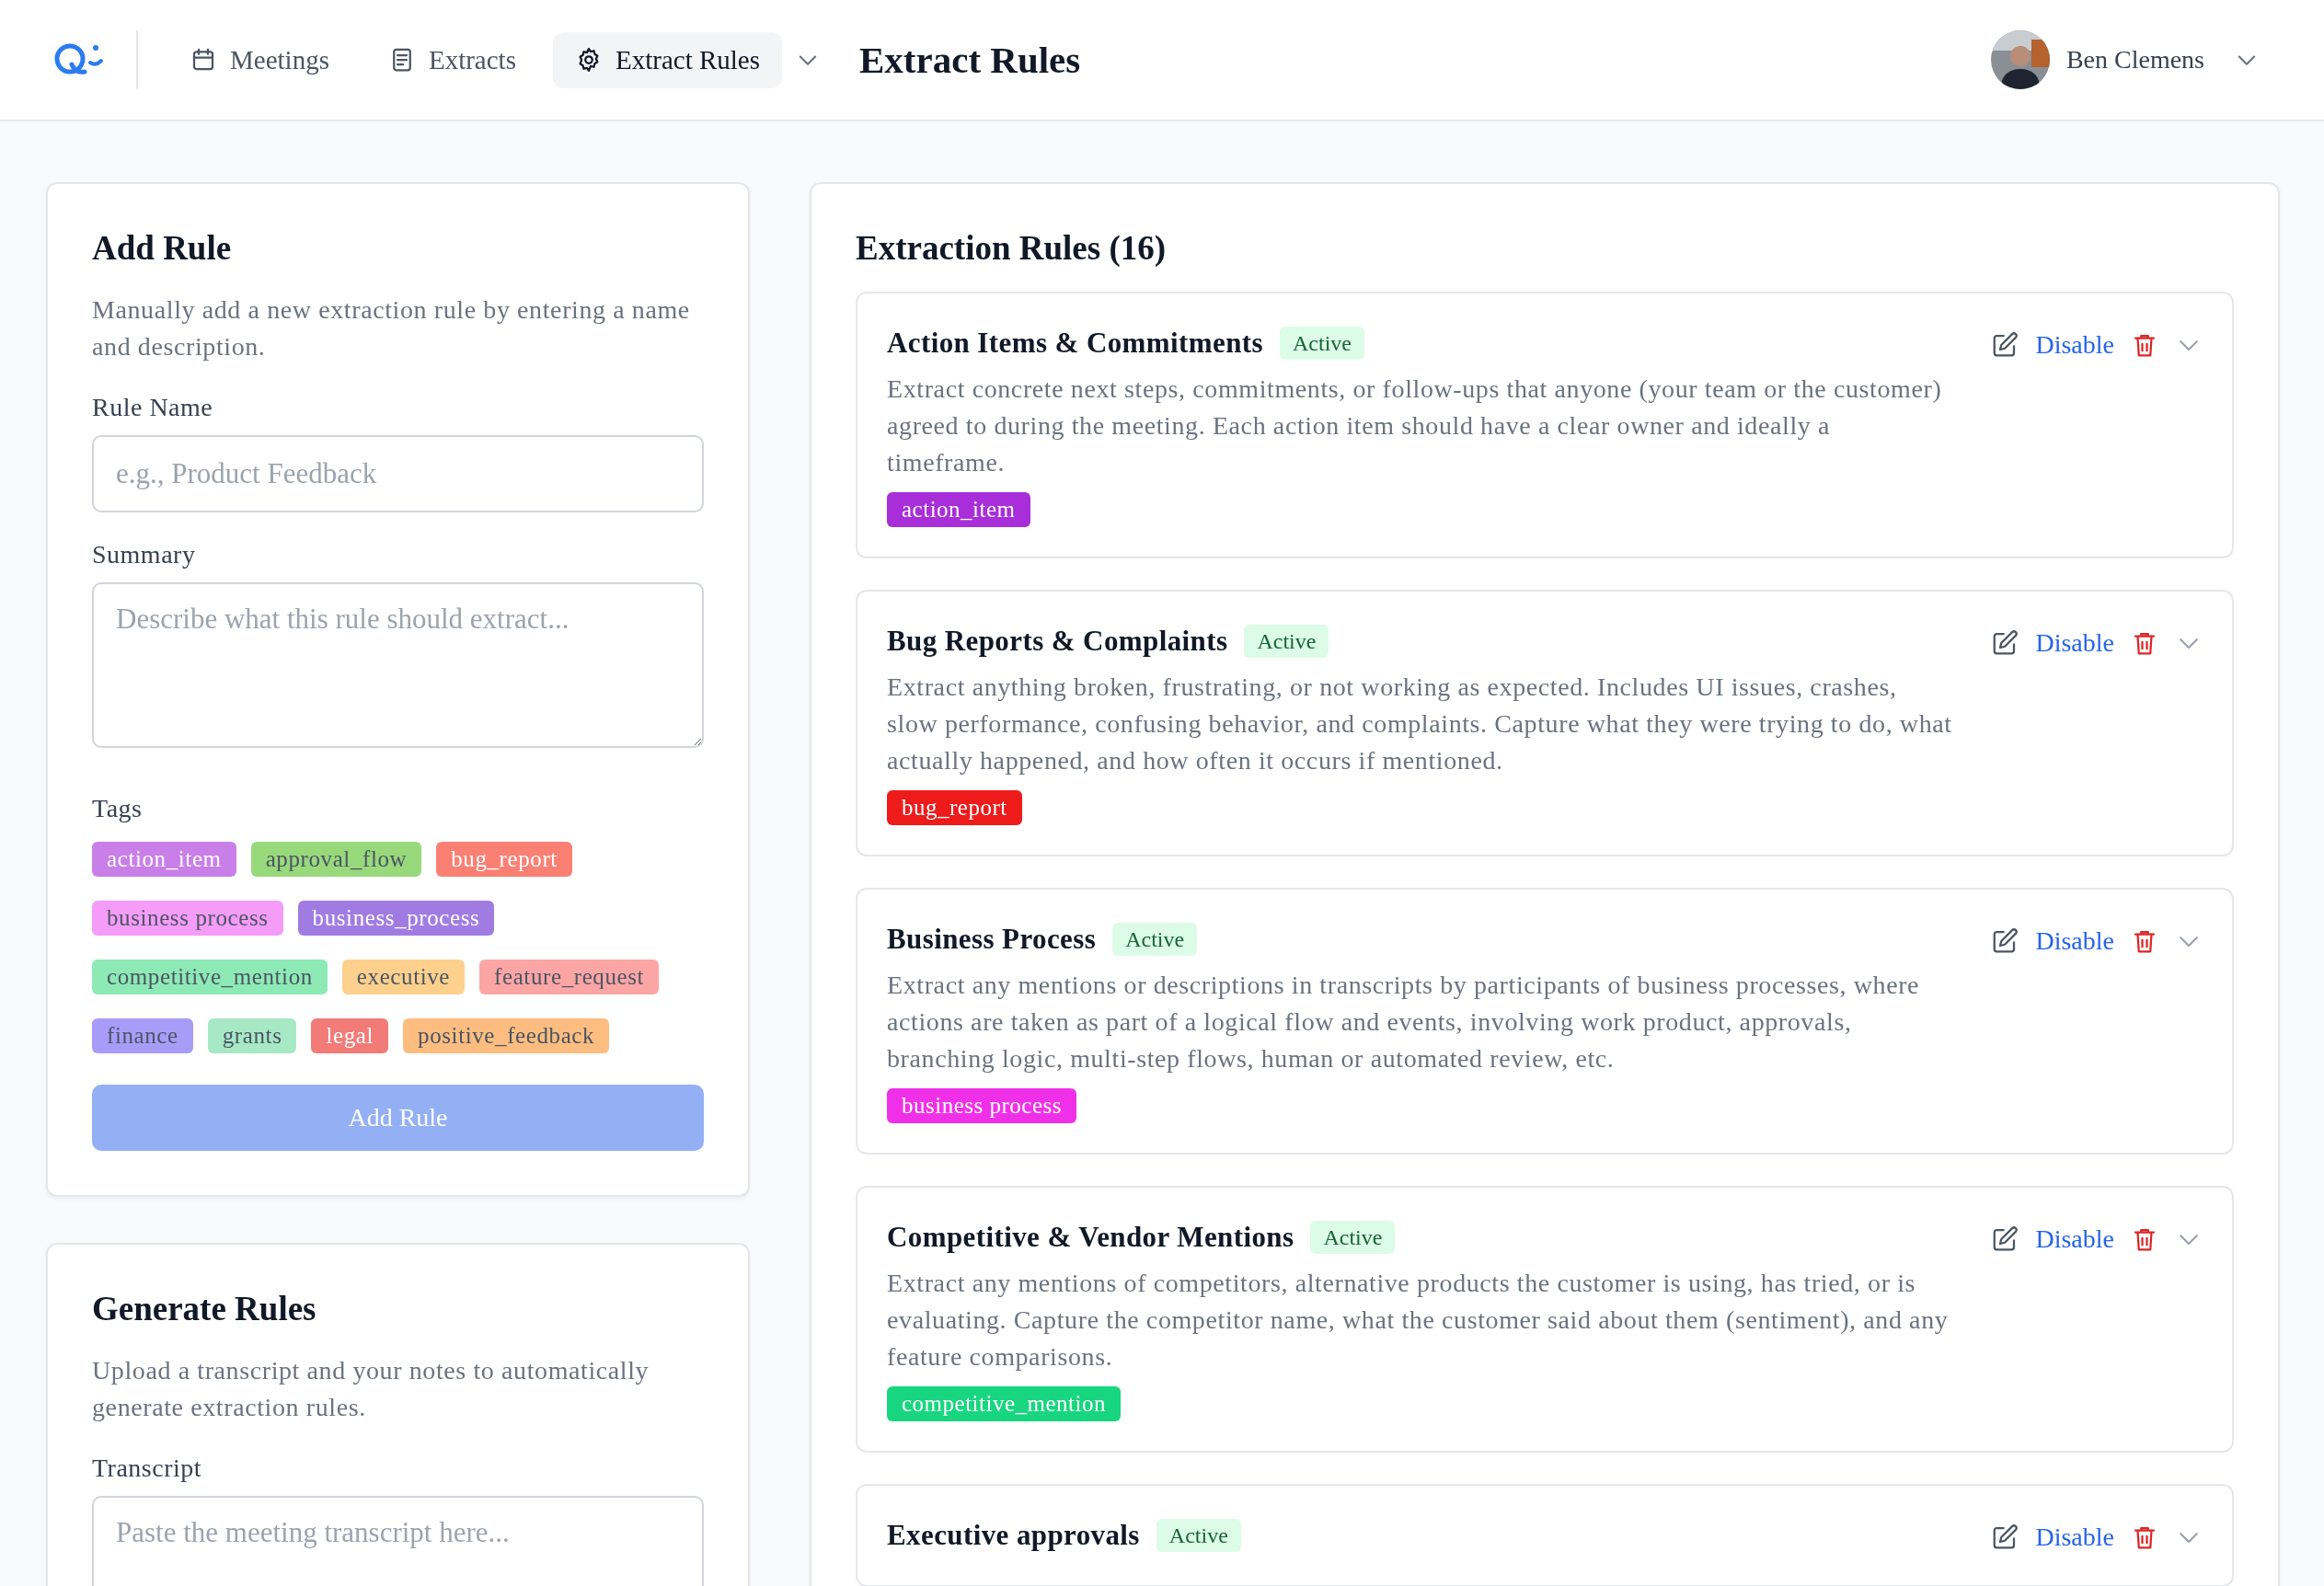 The width and height of the screenshot is (2324, 1586). I want to click on rule-description: Extract any mentions or descriptions in transcripts by participants of business processes, where actions are taken as part of a logical flow and events, involving work product, approvals, branching logic, multi-step flows, human or automated review, etc., so click(1404, 1023).